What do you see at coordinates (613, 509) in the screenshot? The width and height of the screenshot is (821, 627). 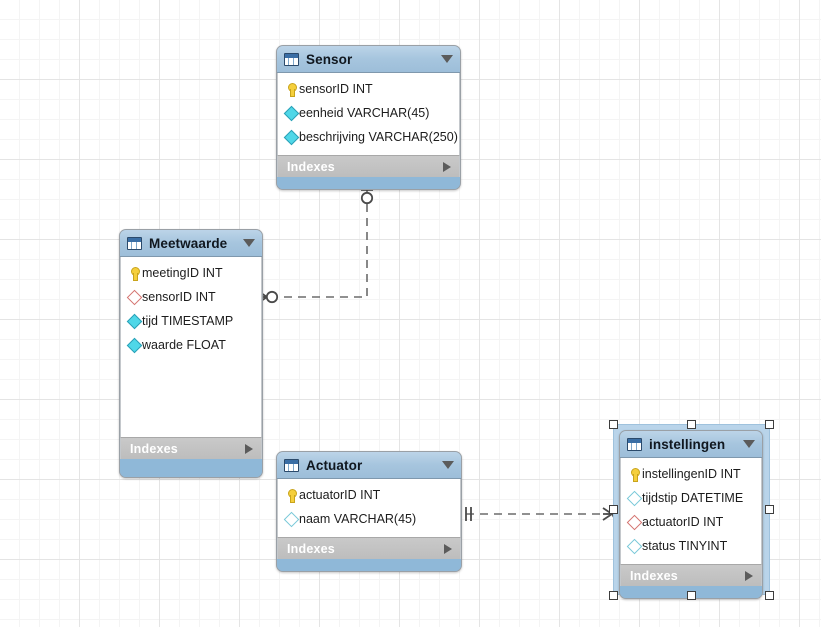 I see `resize-handle-middle-left` at bounding box center [613, 509].